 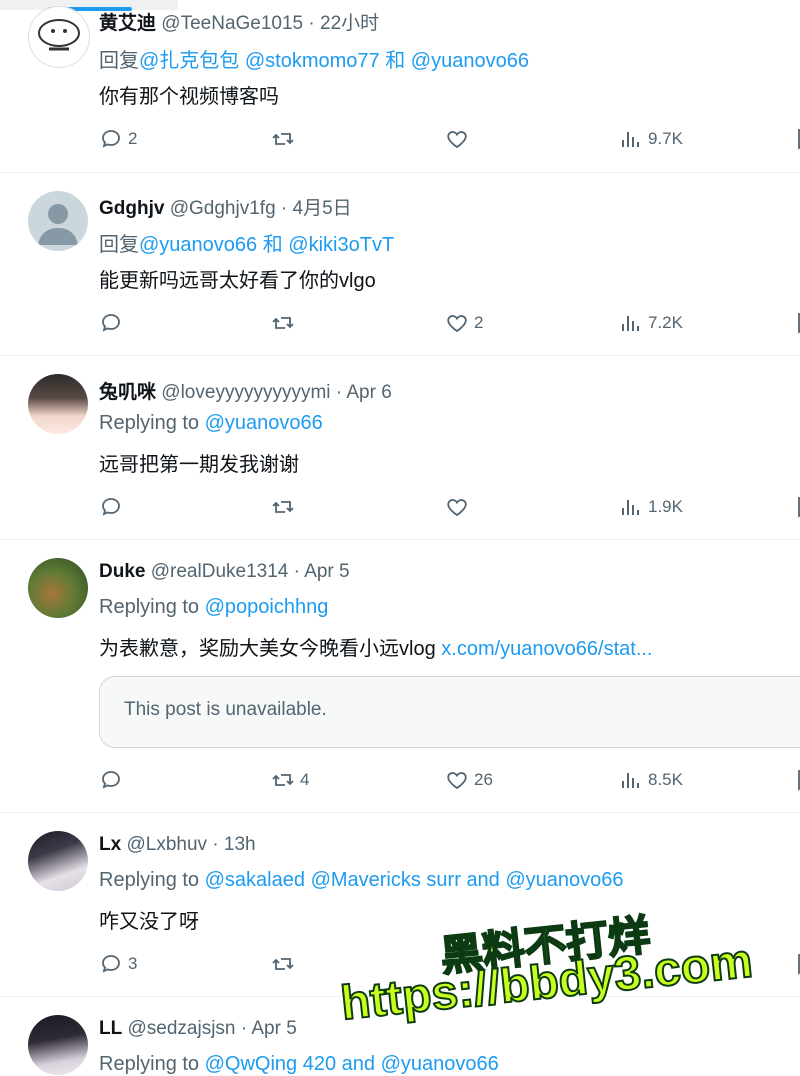 What do you see at coordinates (166, 844) in the screenshot?
I see `handle: @Lxbhuv` at bounding box center [166, 844].